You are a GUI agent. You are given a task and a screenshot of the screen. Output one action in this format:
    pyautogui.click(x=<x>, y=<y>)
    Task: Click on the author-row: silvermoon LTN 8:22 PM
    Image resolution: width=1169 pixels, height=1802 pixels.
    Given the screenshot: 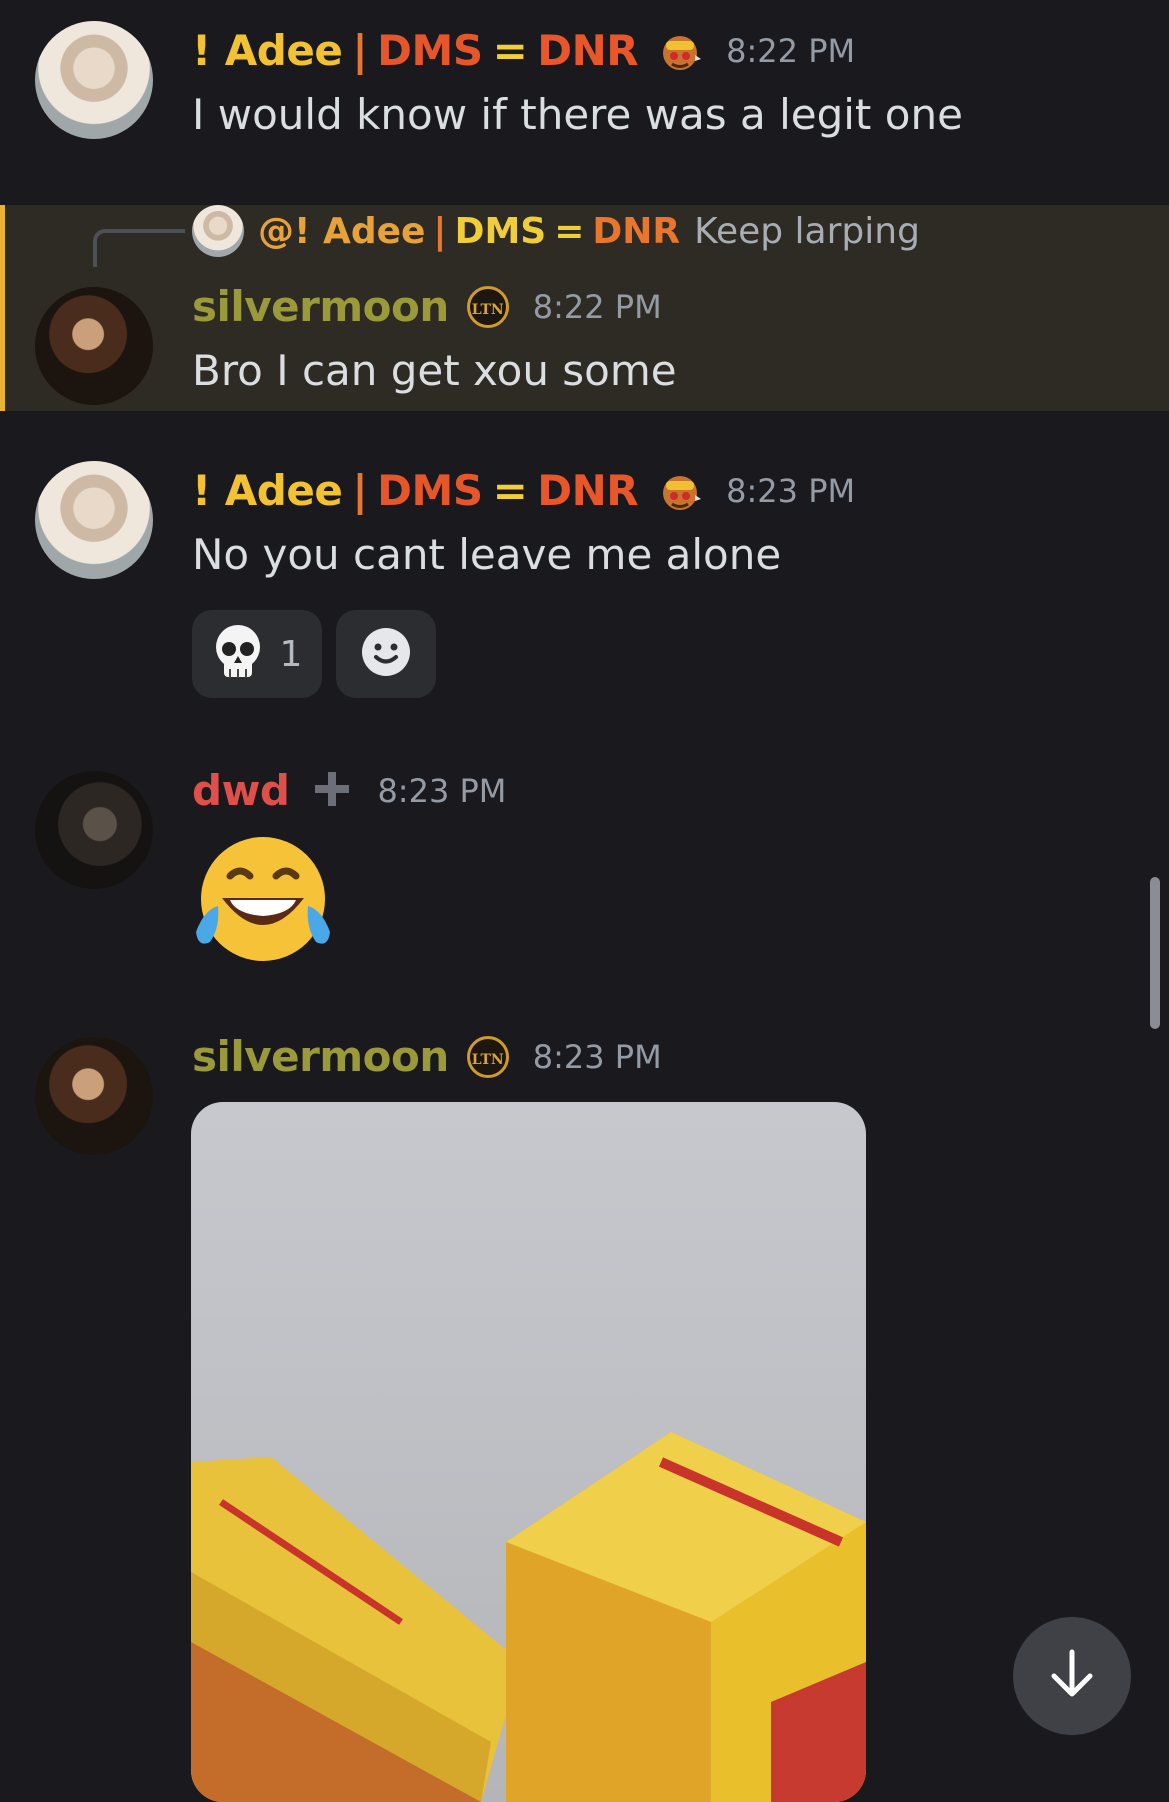 What is the action you would take?
    pyautogui.click(x=427, y=306)
    